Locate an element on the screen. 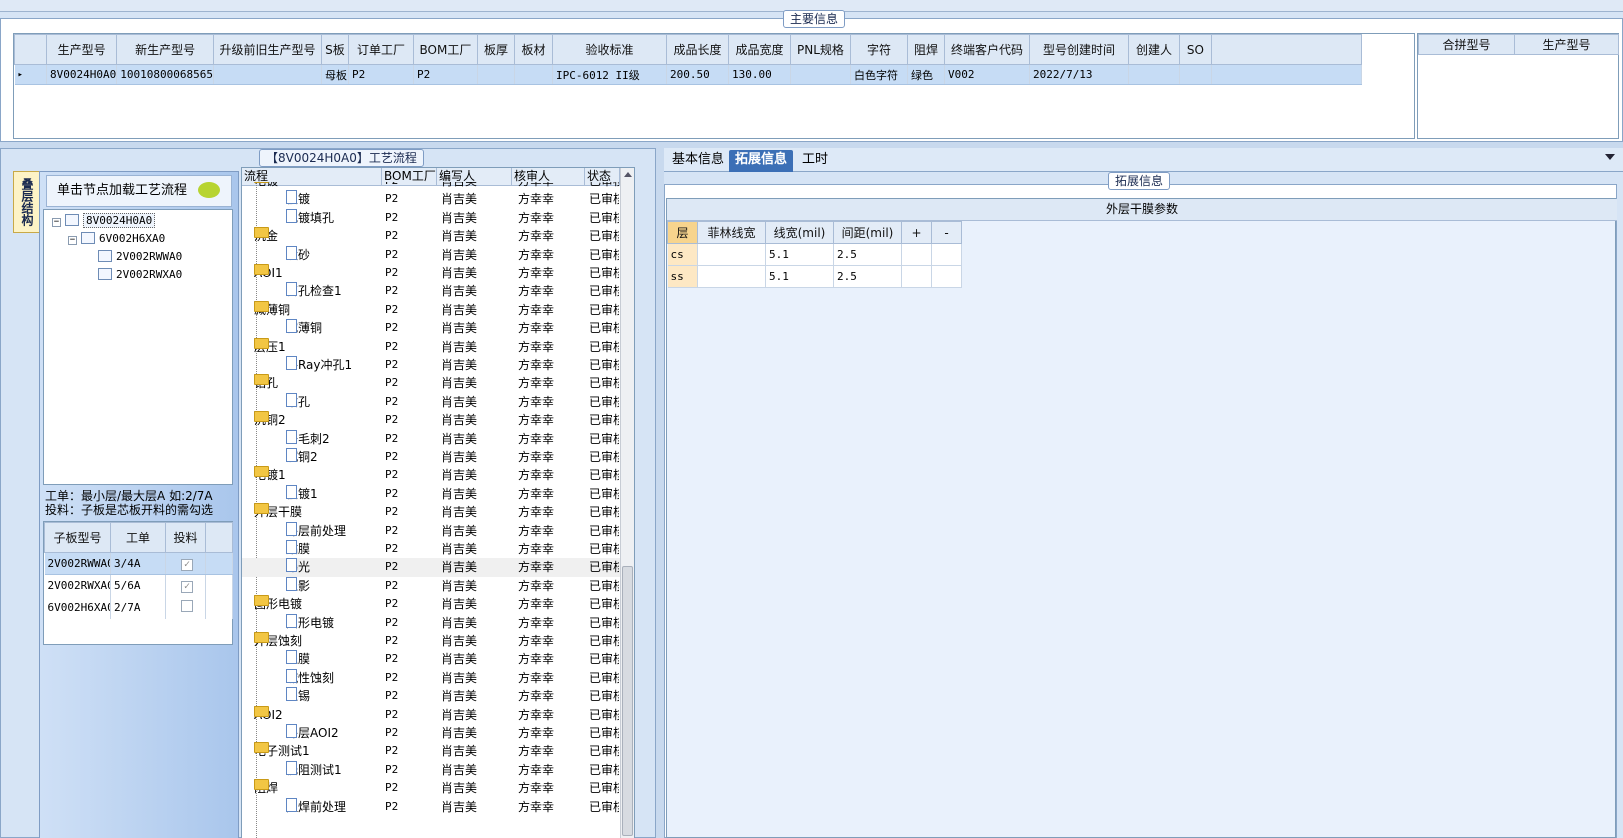  flow-step: 贴膜 is located at coordinates (298, 549).